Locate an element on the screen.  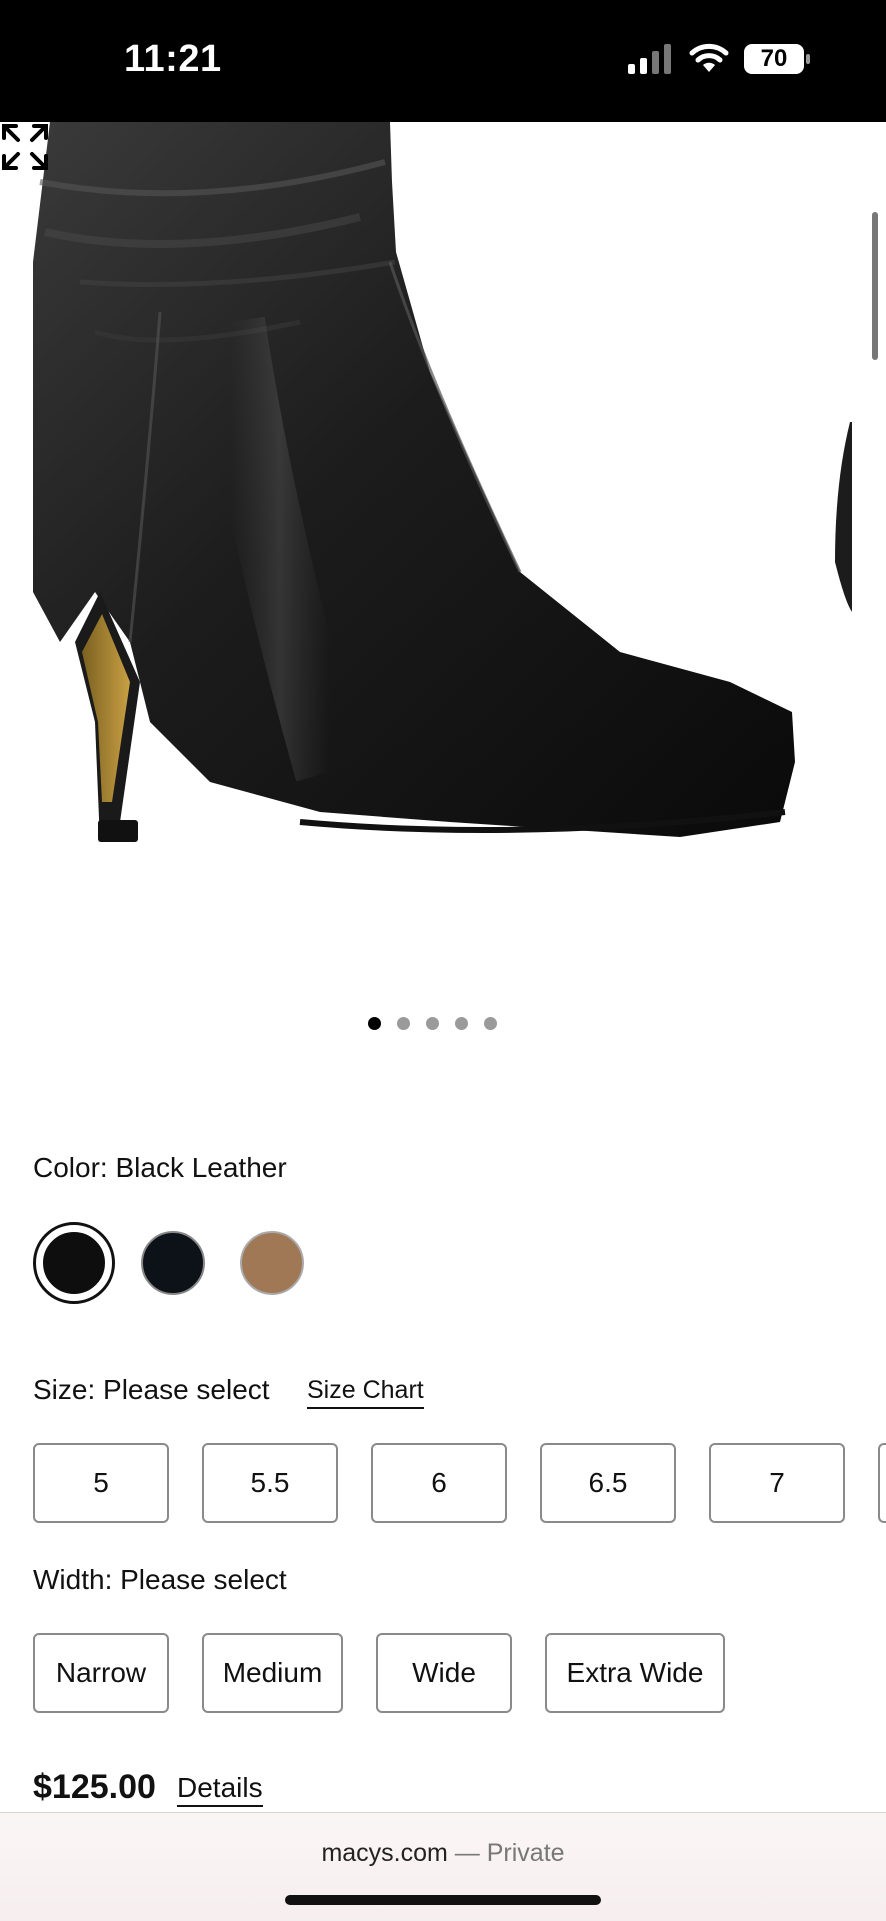
battery-indicator: 70 is located at coordinates (777, 59).